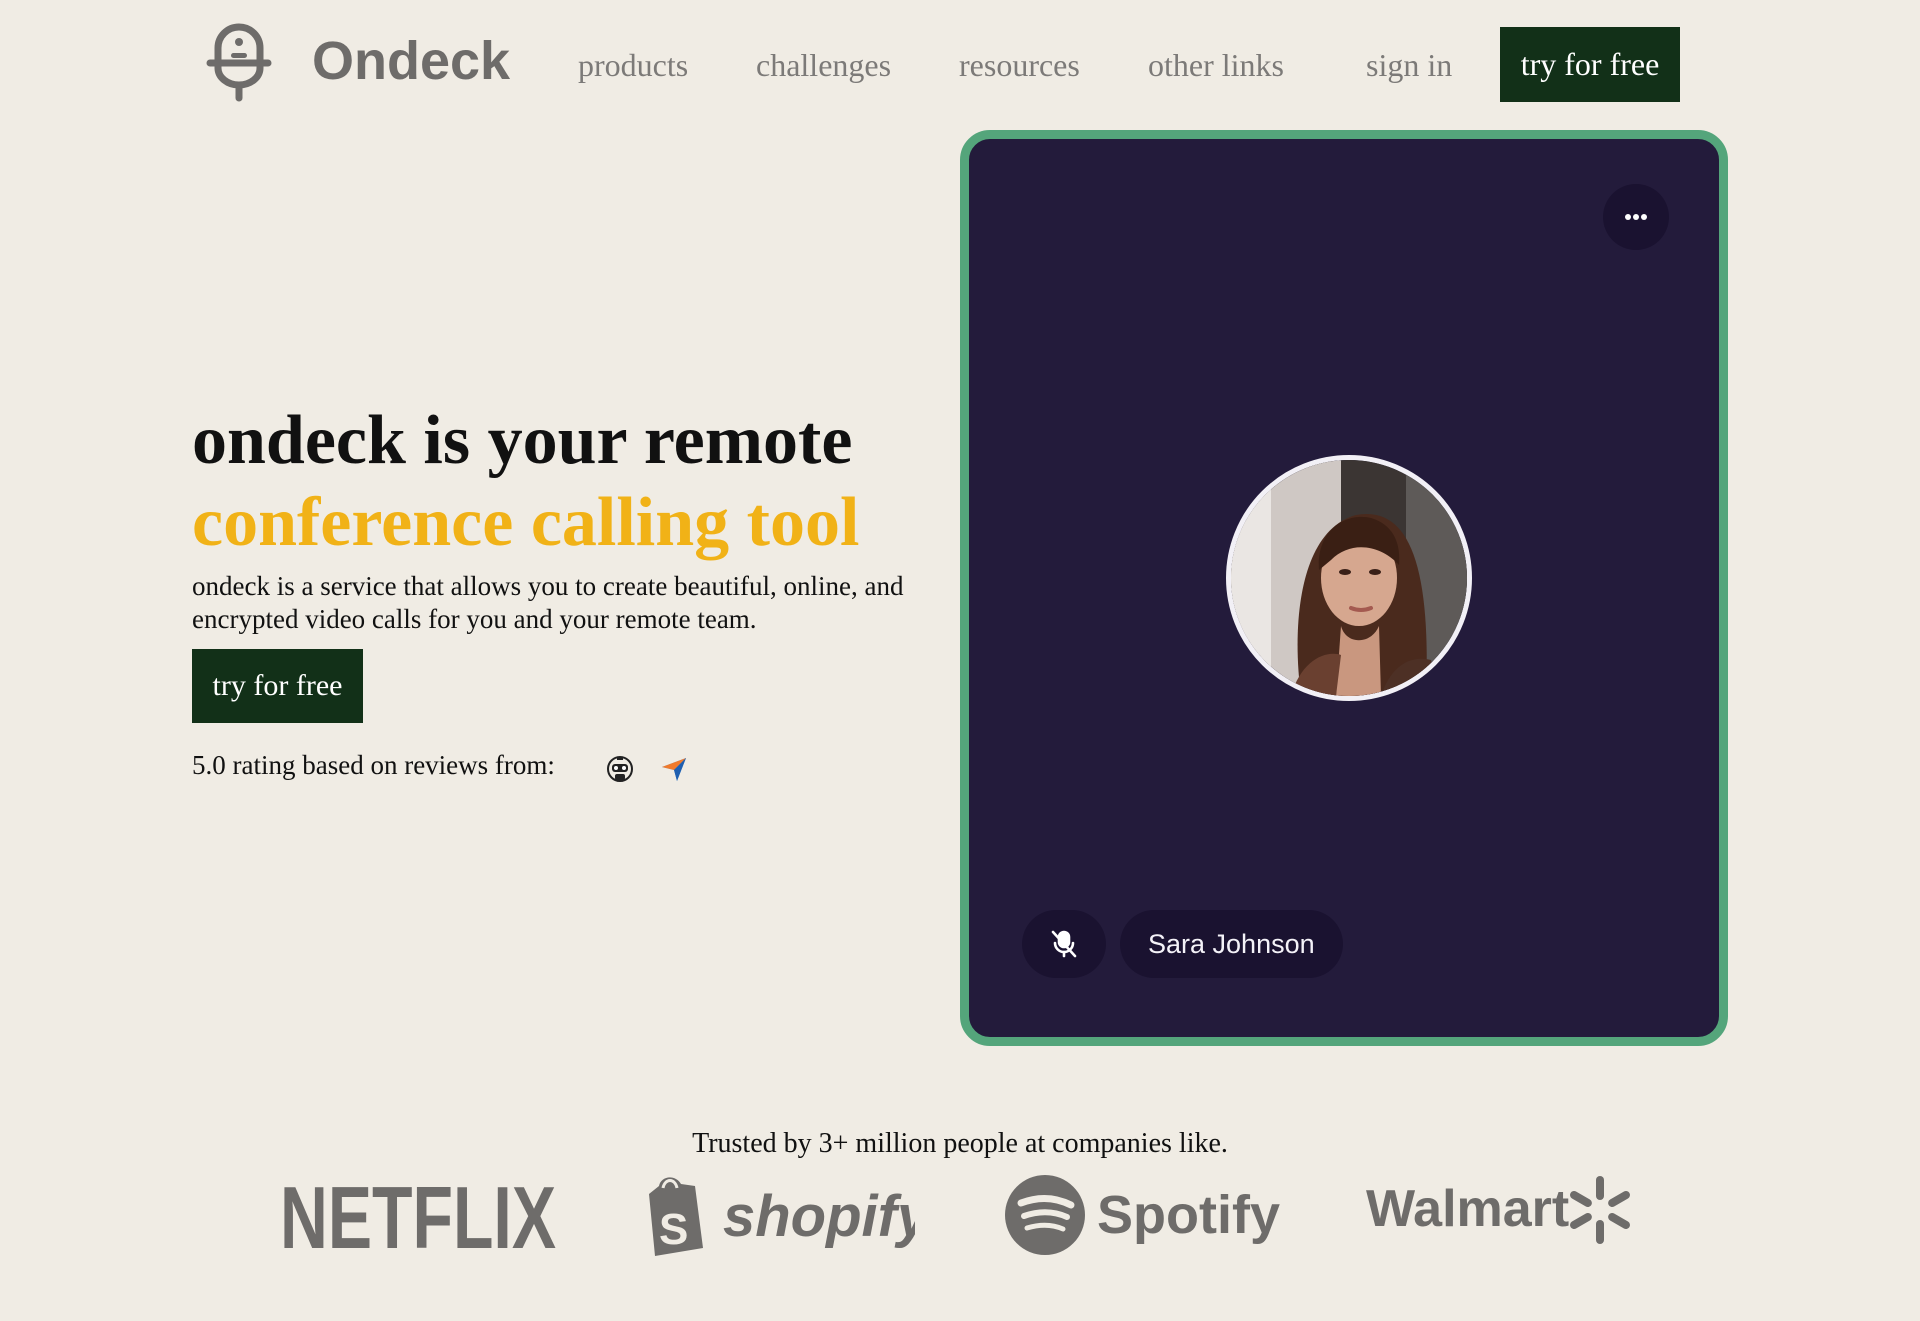  I want to click on mic-off-icon, so click(1064, 944).